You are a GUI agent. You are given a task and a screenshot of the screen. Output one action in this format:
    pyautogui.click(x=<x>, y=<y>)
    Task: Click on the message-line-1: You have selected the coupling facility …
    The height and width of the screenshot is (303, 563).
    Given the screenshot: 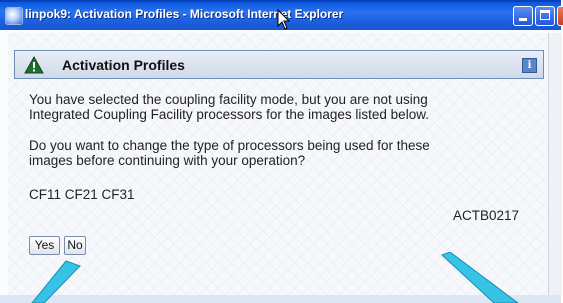 What is the action you would take?
    pyautogui.click(x=228, y=99)
    